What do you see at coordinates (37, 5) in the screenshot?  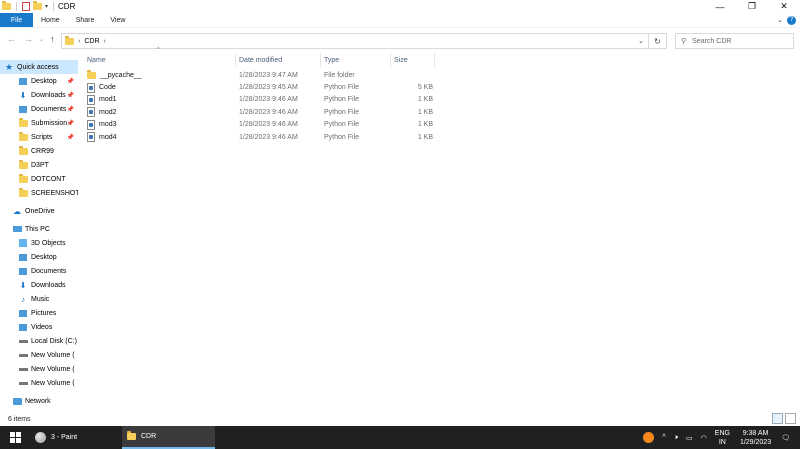 I see `new-folder-icon` at bounding box center [37, 5].